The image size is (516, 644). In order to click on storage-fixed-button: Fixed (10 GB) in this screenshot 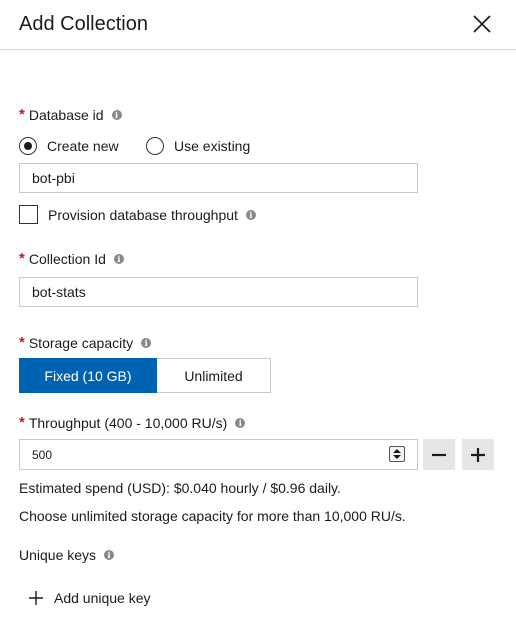, I will do `click(88, 375)`.